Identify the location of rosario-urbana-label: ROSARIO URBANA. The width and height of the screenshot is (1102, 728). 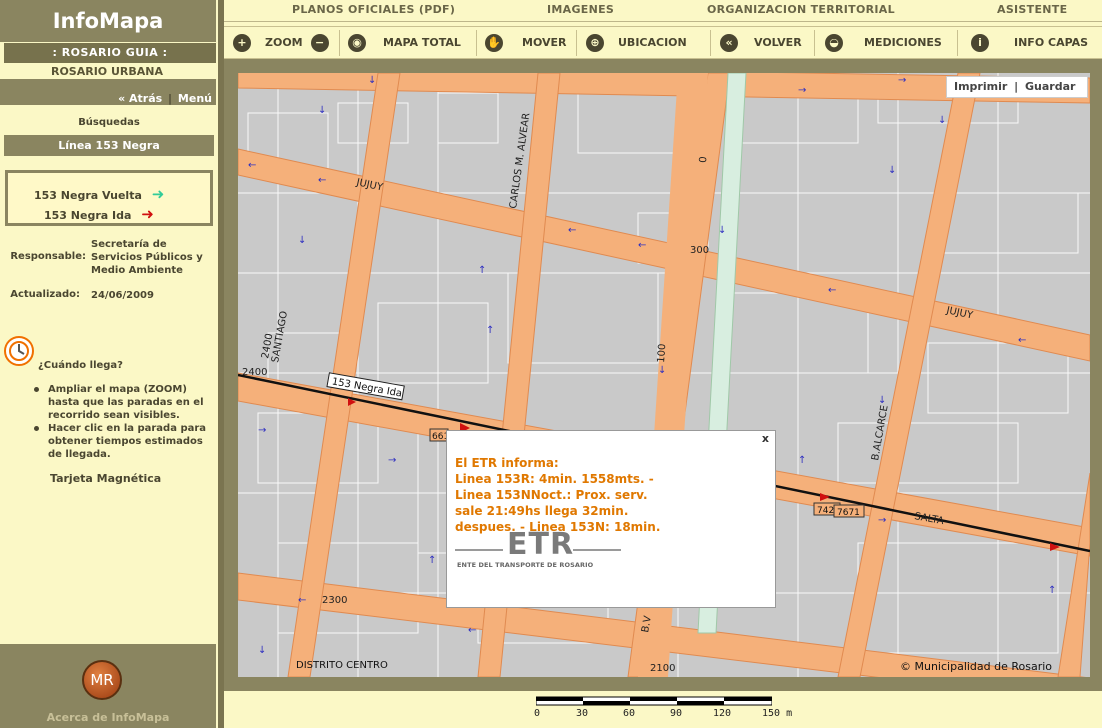
(107, 71).